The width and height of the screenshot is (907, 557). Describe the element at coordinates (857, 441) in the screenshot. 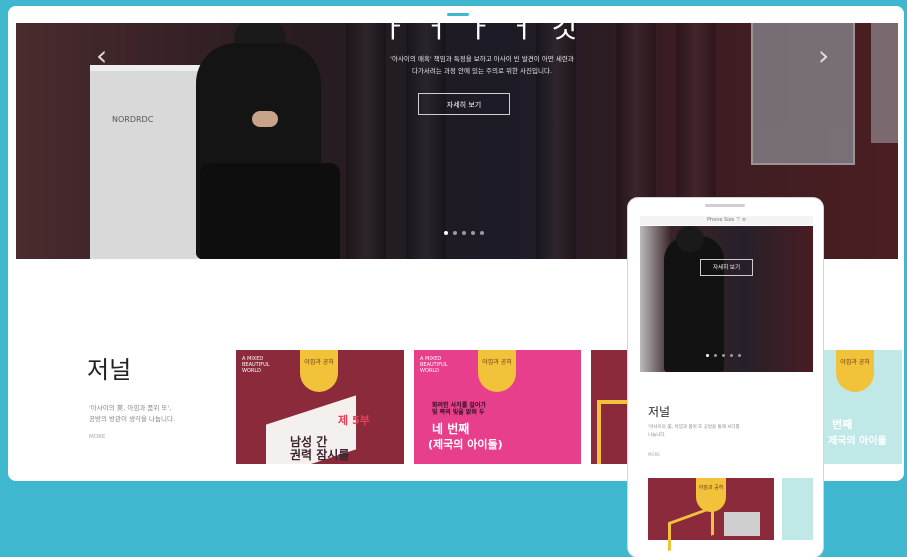

I see `card-headline-sub: 제국의 아이돌` at that location.